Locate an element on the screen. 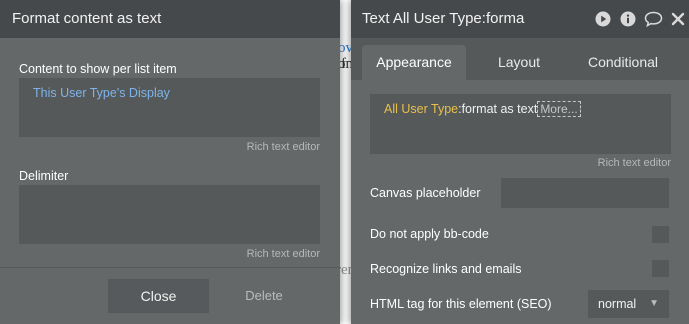  content-label: Content to show per list item is located at coordinates (98, 69).